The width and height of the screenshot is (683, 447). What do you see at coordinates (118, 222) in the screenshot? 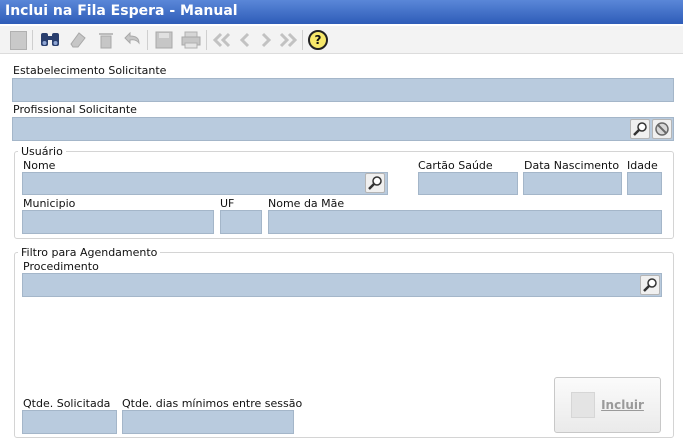
I see `municipio-field` at bounding box center [118, 222].